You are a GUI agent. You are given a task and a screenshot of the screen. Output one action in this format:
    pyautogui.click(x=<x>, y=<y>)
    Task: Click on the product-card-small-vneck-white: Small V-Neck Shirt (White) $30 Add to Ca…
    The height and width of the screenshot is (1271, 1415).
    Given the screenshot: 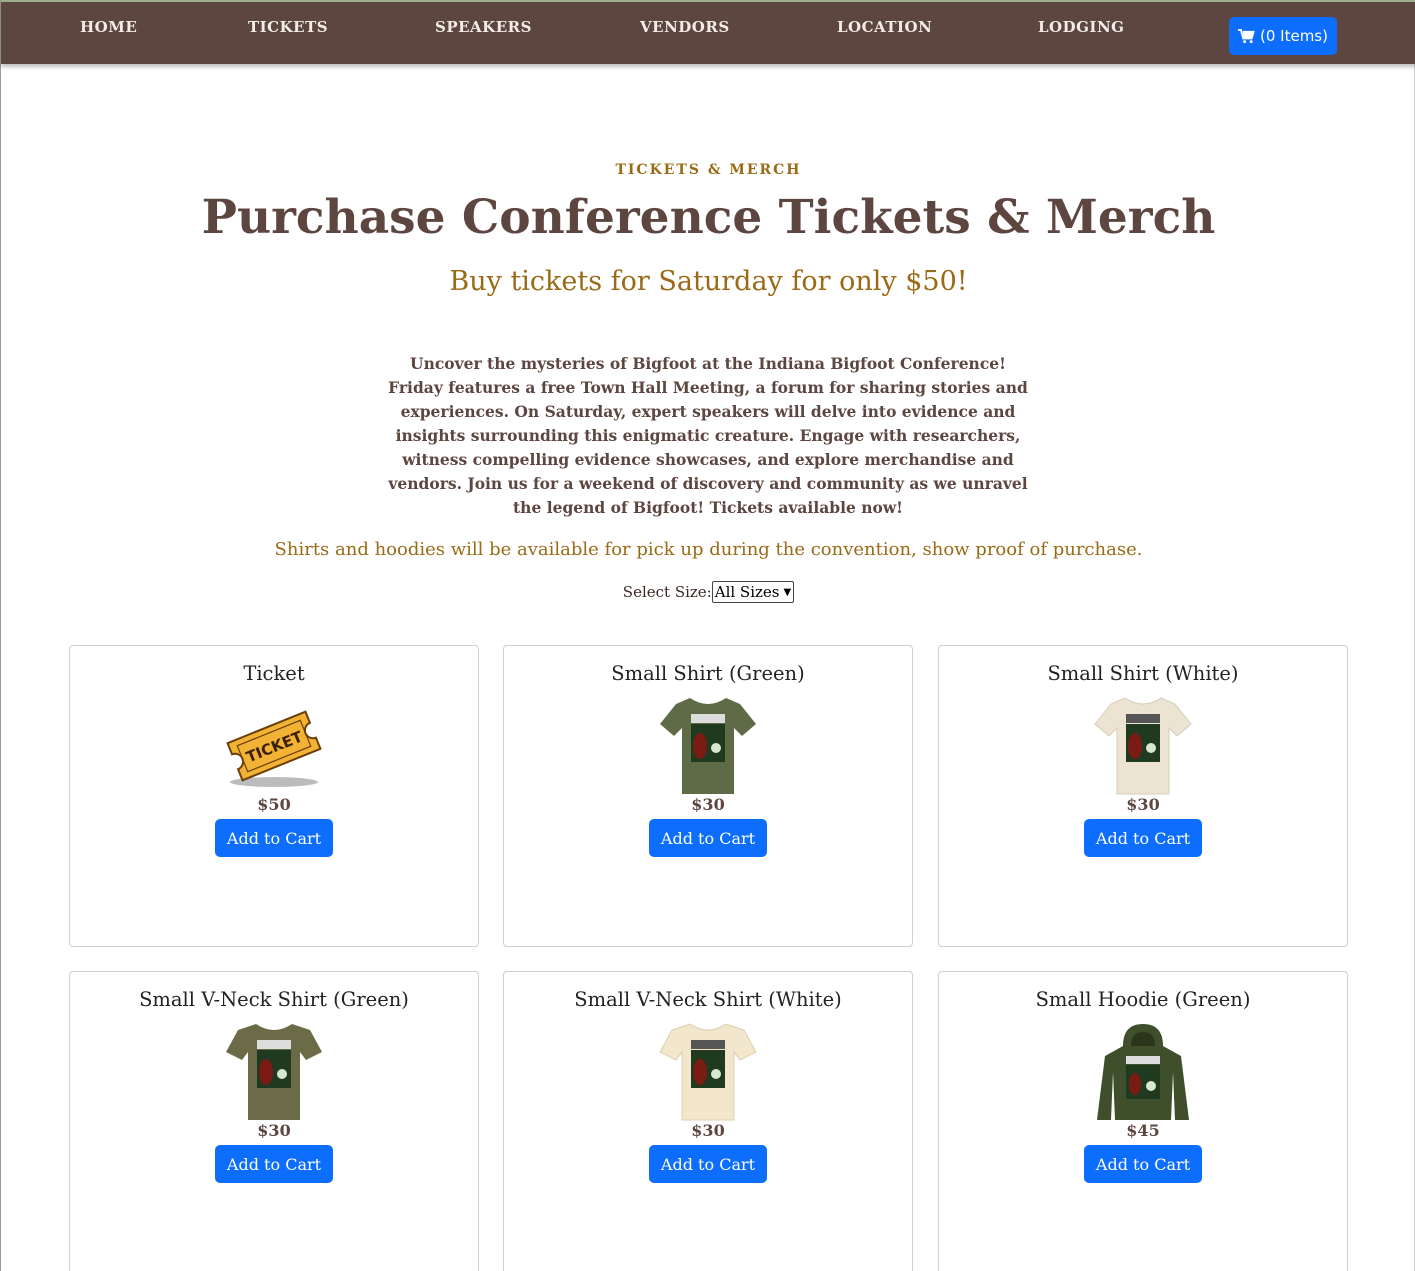 What is the action you would take?
    pyautogui.click(x=708, y=1121)
    